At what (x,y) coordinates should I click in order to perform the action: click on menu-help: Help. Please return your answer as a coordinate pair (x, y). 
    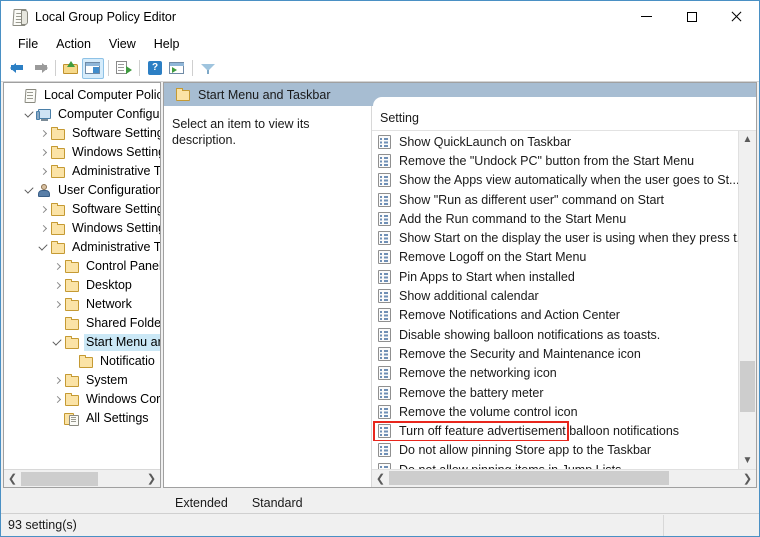
    Looking at the image, I should click on (167, 44).